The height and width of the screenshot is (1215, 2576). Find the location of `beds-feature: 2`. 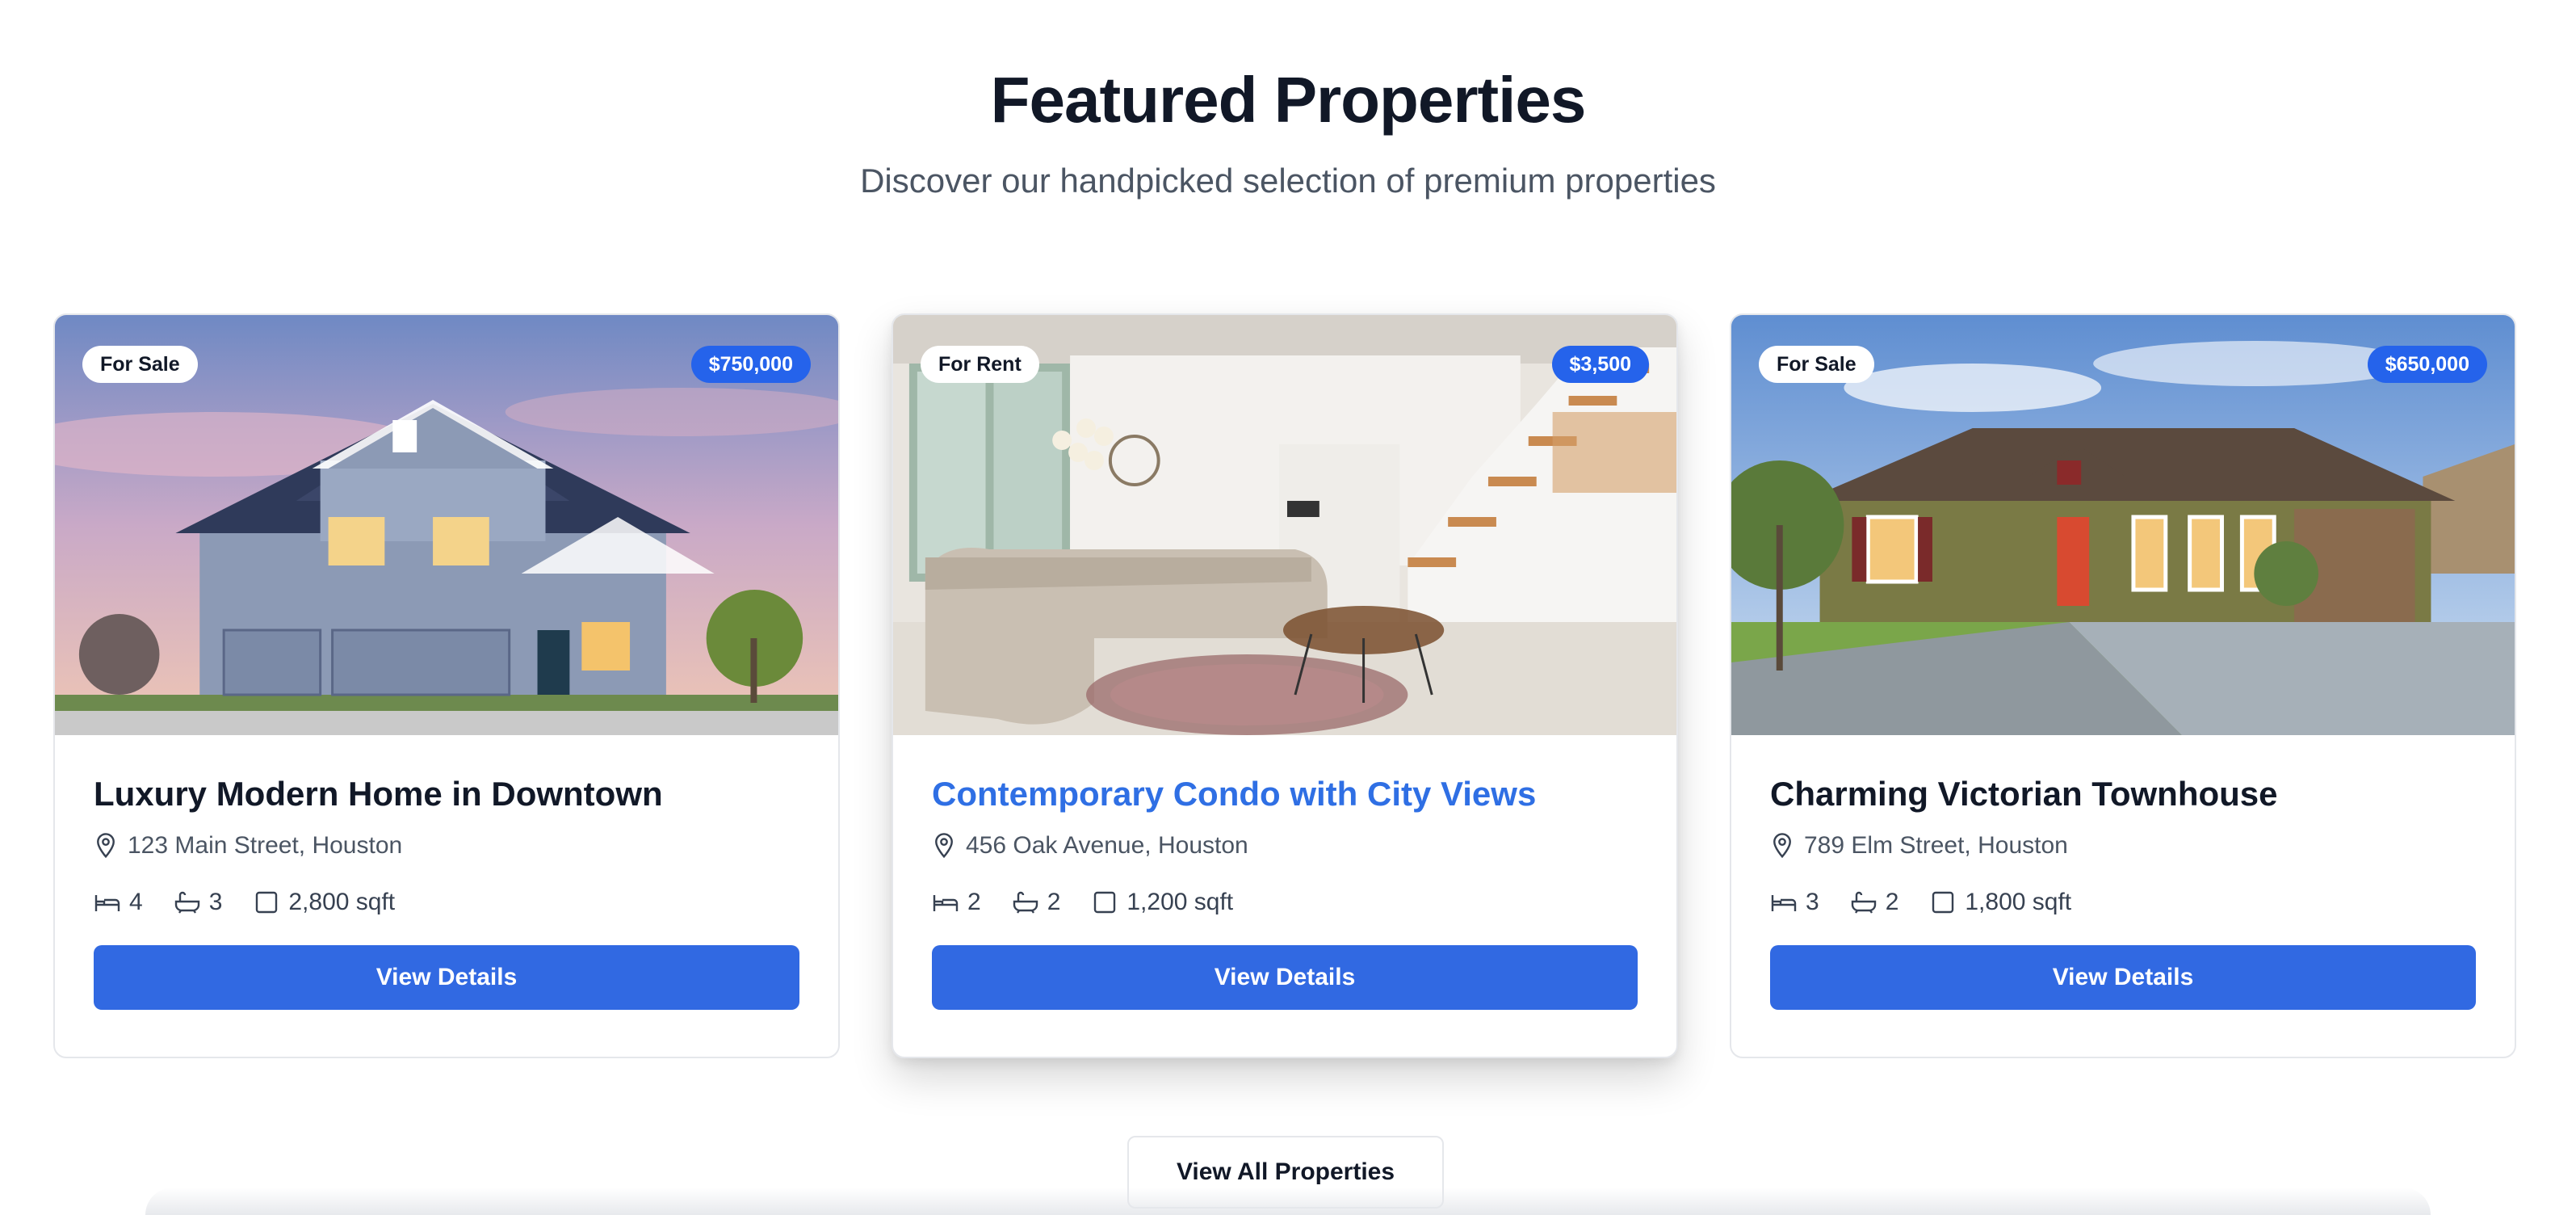

beds-feature: 2 is located at coordinates (956, 902).